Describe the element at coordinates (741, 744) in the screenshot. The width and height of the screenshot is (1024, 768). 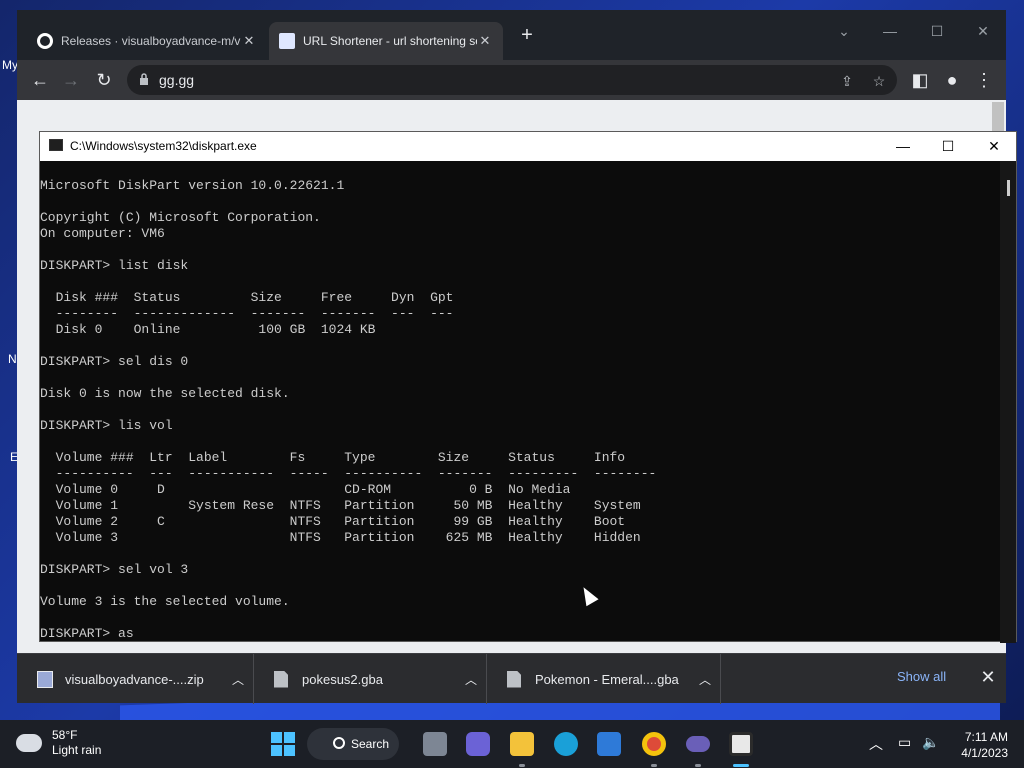
I see `terminal-icon` at that location.